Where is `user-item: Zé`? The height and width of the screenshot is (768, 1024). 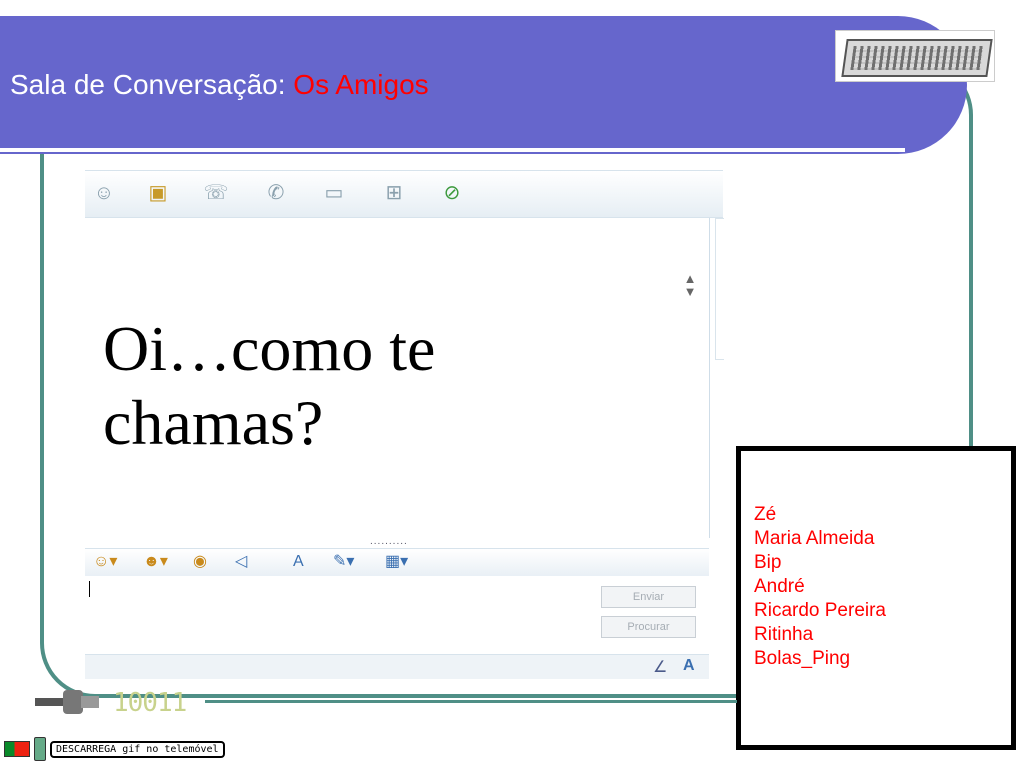
user-item: Zé is located at coordinates (820, 515).